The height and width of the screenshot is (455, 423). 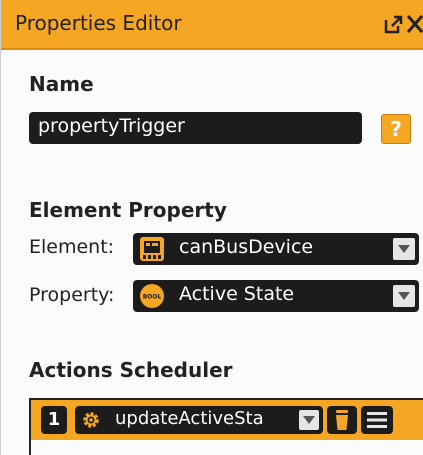 I want to click on element-select-value: canBusDevice, so click(x=246, y=247).